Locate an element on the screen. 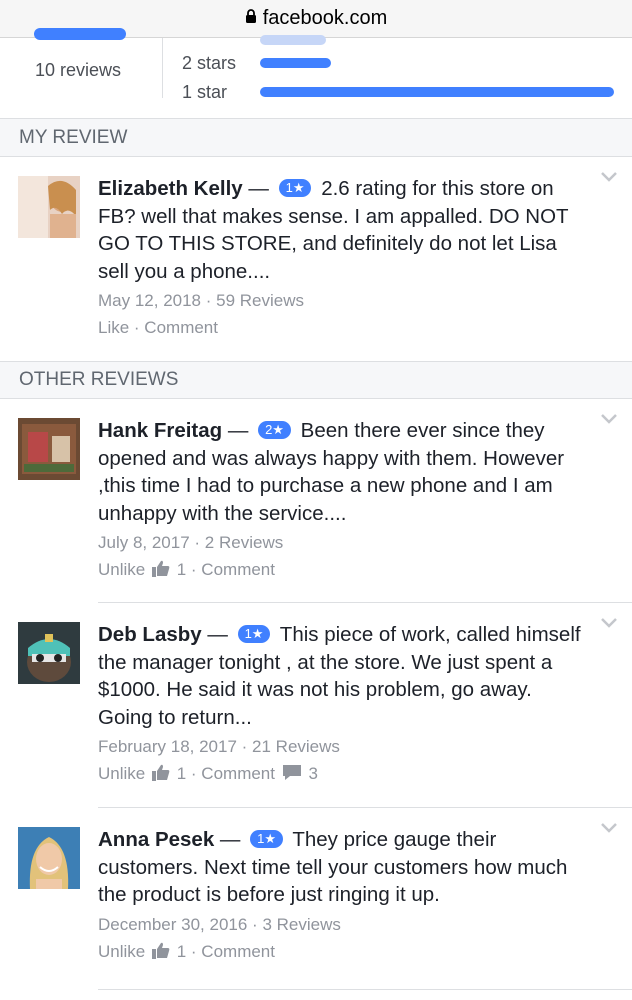 The height and width of the screenshot is (1000, 632). review-actions: Like · Comment is located at coordinates (158, 327).